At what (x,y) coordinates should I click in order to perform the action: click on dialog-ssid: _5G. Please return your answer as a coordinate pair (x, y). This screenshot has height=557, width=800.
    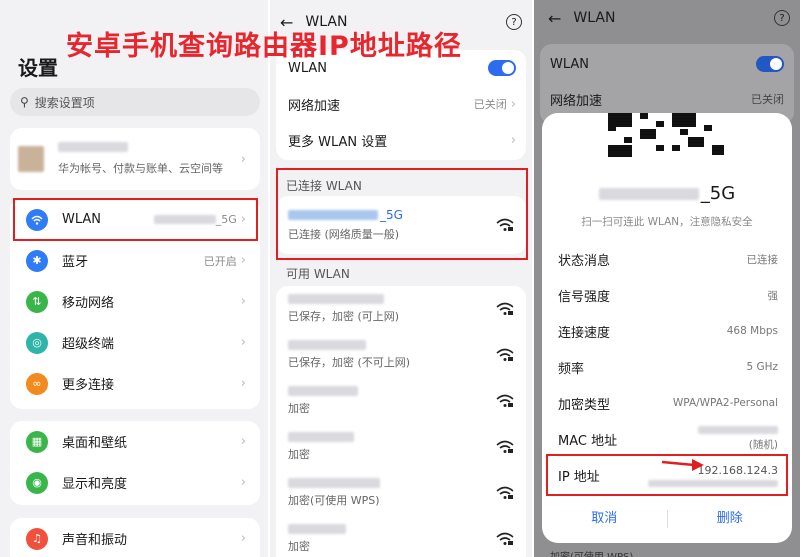
    Looking at the image, I should click on (667, 193).